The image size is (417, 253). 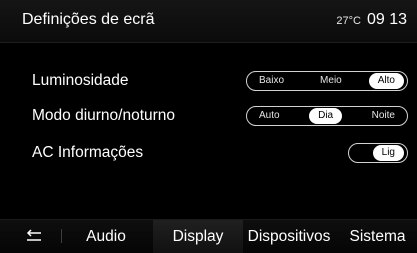 I want to click on tab-sistema: Sistema, so click(x=377, y=236).